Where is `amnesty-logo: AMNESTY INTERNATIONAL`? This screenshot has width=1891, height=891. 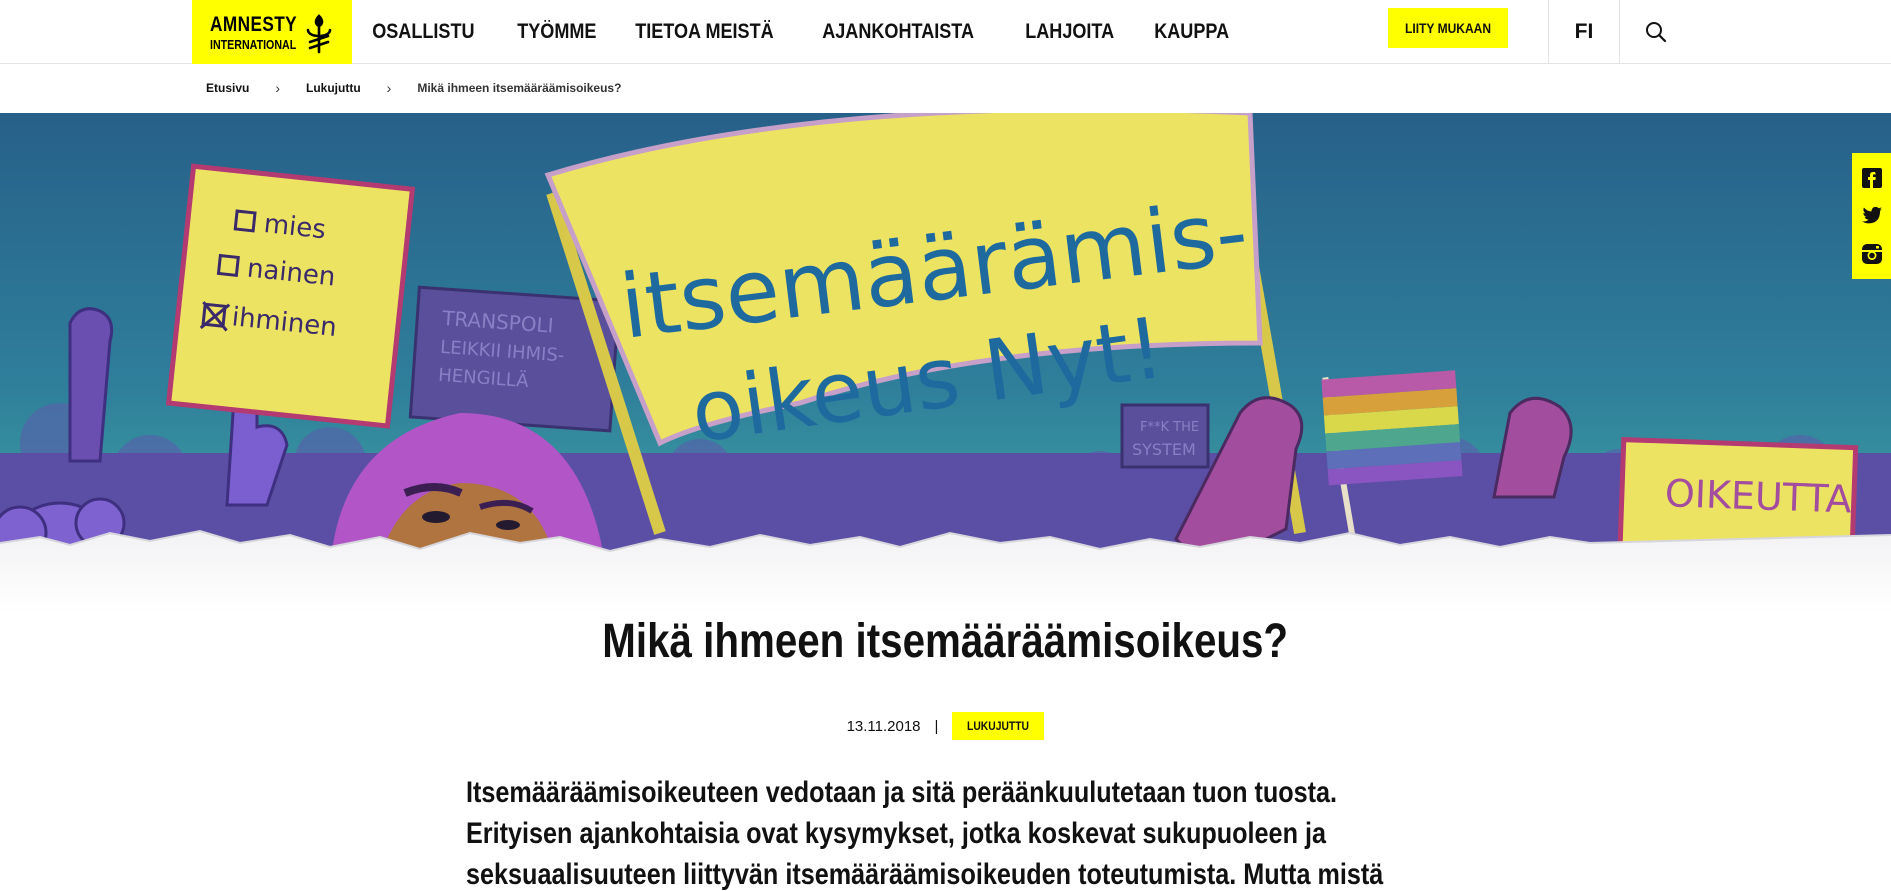
amnesty-logo: AMNESTY INTERNATIONAL is located at coordinates (272, 32).